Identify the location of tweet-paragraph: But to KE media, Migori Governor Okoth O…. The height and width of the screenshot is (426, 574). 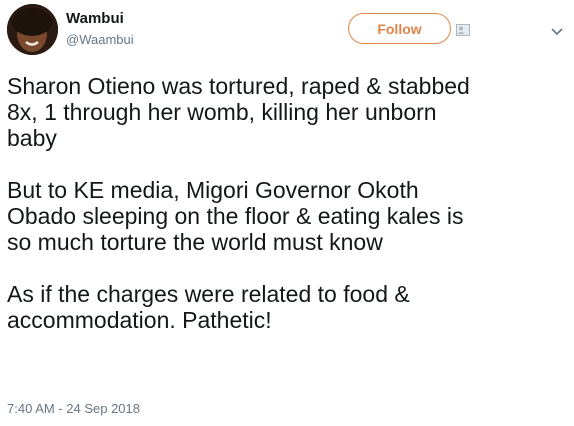
(235, 216).